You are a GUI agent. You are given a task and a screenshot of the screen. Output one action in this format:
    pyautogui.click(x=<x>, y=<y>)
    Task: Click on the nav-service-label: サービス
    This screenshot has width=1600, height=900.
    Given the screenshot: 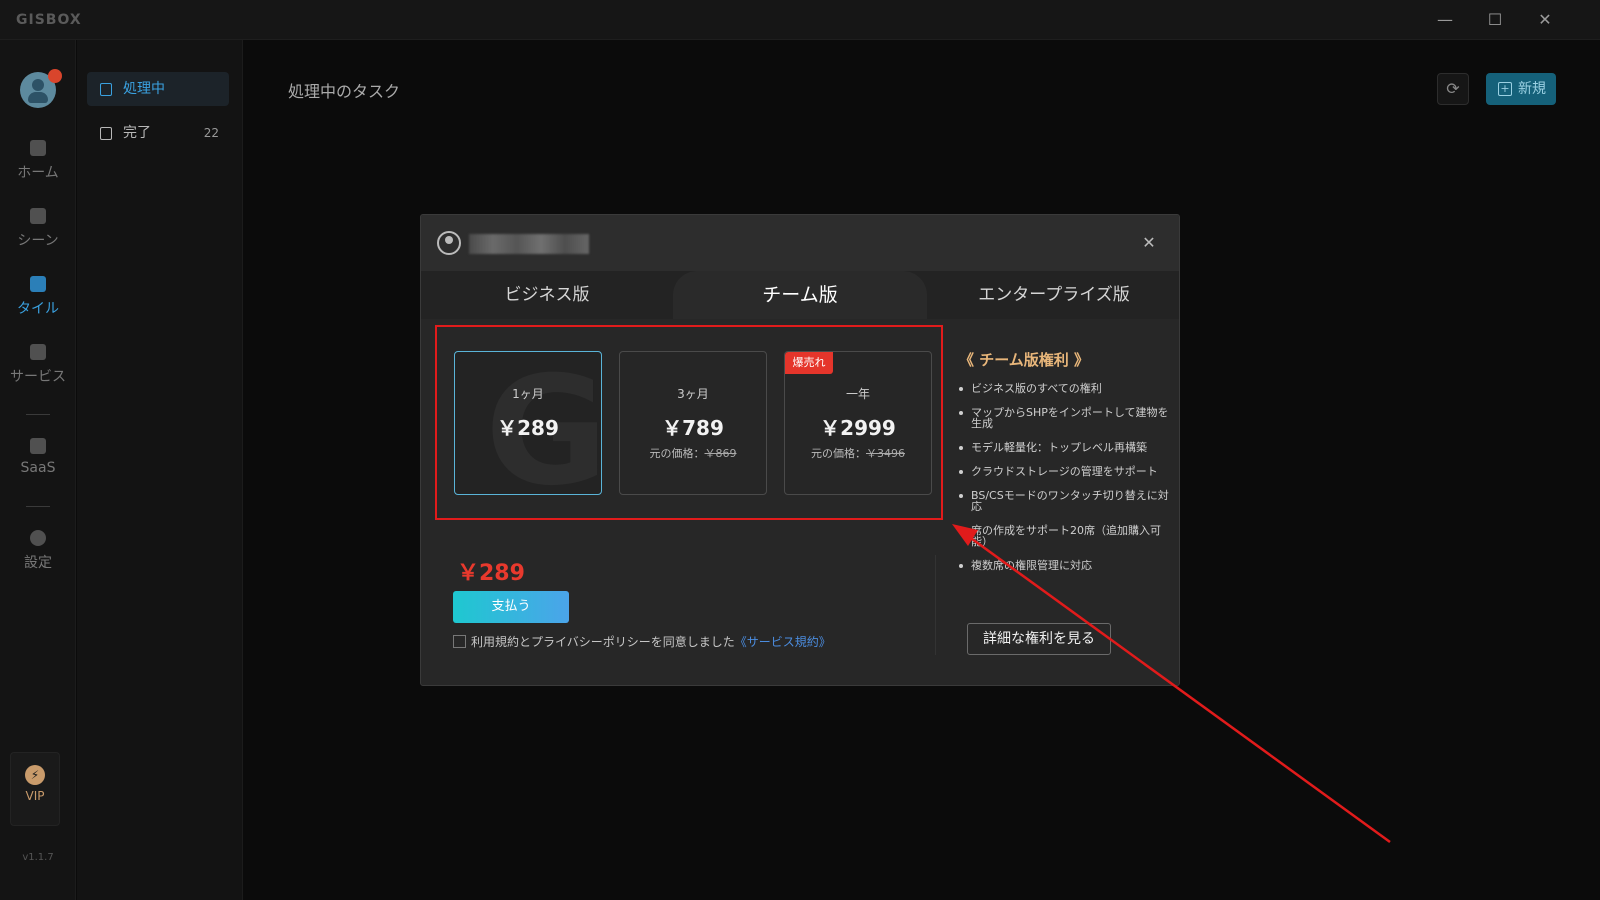 What is the action you would take?
    pyautogui.click(x=38, y=377)
    